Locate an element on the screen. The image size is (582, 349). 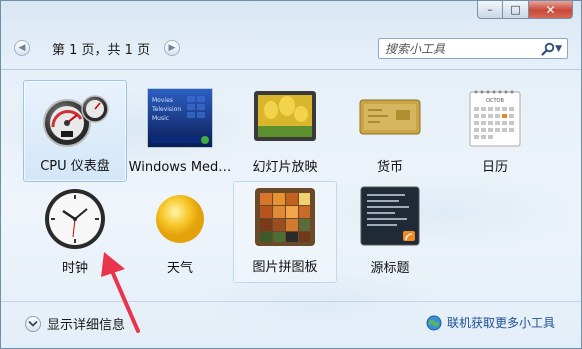
chevron-left-icon: ◀ is located at coordinates (22, 48).